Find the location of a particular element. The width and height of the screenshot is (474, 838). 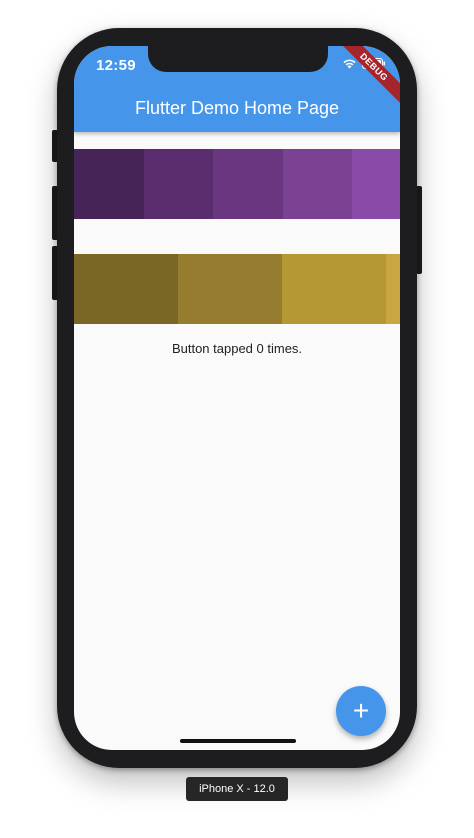

app-bar: 12:59 Flutter Demo Home Page is located at coordinates (237, 89).